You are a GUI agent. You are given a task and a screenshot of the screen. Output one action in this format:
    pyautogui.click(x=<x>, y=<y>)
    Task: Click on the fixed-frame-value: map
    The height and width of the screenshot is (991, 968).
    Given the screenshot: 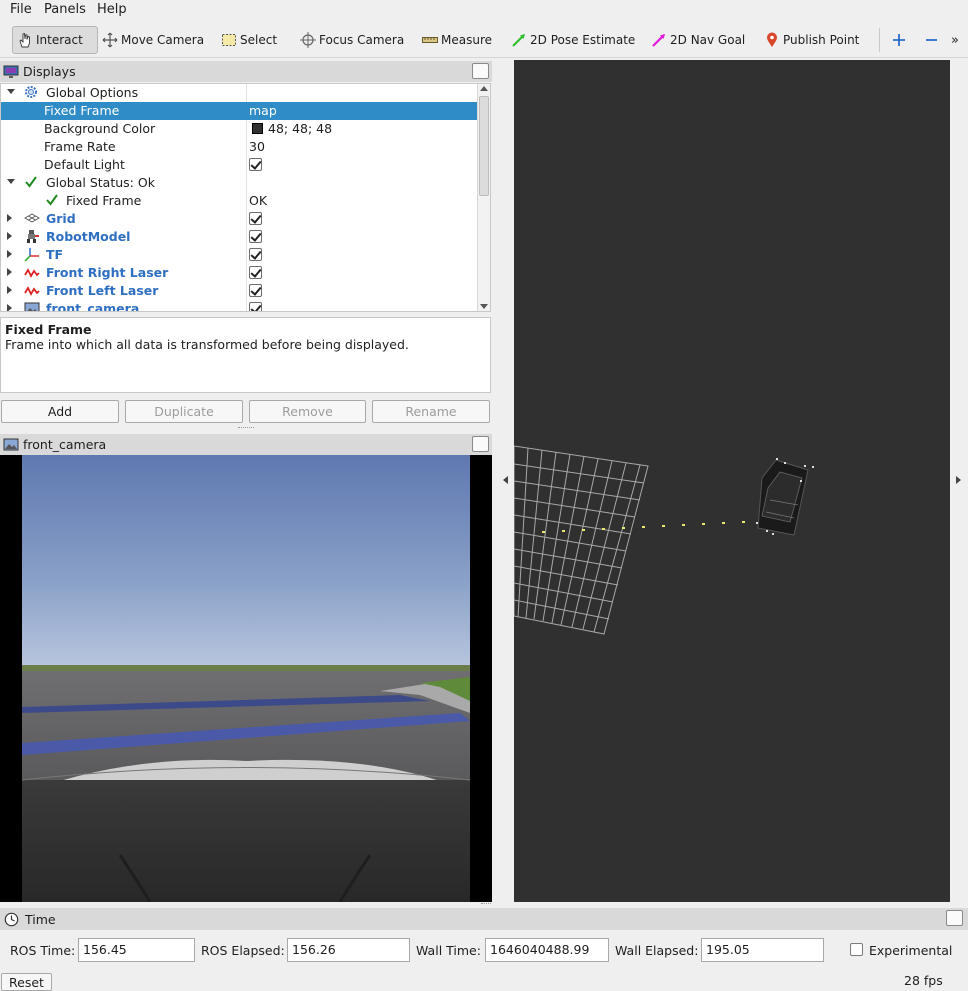 What is the action you would take?
    pyautogui.click(x=263, y=110)
    